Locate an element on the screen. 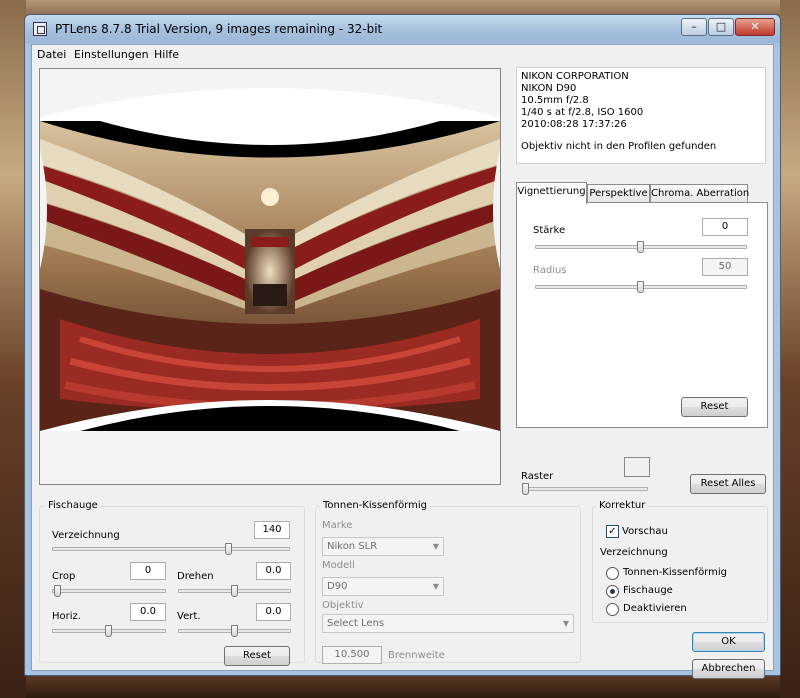 The height and width of the screenshot is (698, 800). crop-field: 0 is located at coordinates (148, 571).